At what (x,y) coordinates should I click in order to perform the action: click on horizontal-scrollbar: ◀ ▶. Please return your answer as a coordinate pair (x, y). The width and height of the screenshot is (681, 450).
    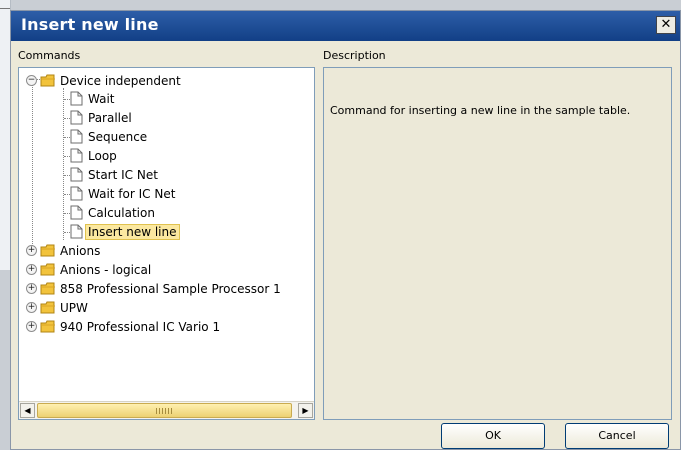
    Looking at the image, I should click on (166, 410).